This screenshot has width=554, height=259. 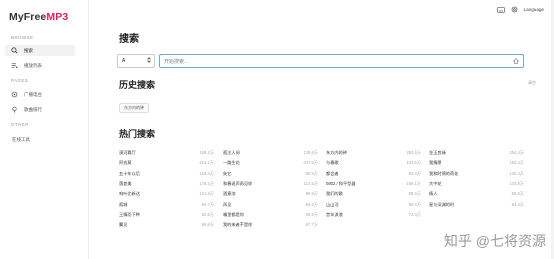 What do you see at coordinates (21, 139) in the screenshot?
I see `sidebar-item-label: 在线工具` at bounding box center [21, 139].